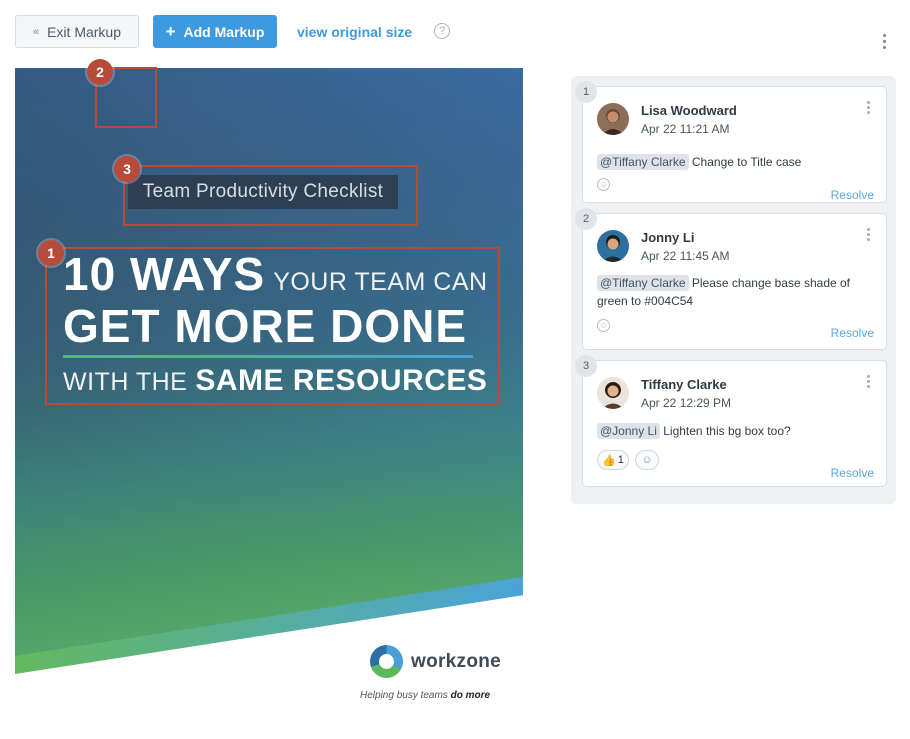  What do you see at coordinates (884, 43) in the screenshot?
I see `more-options-icon` at bounding box center [884, 43].